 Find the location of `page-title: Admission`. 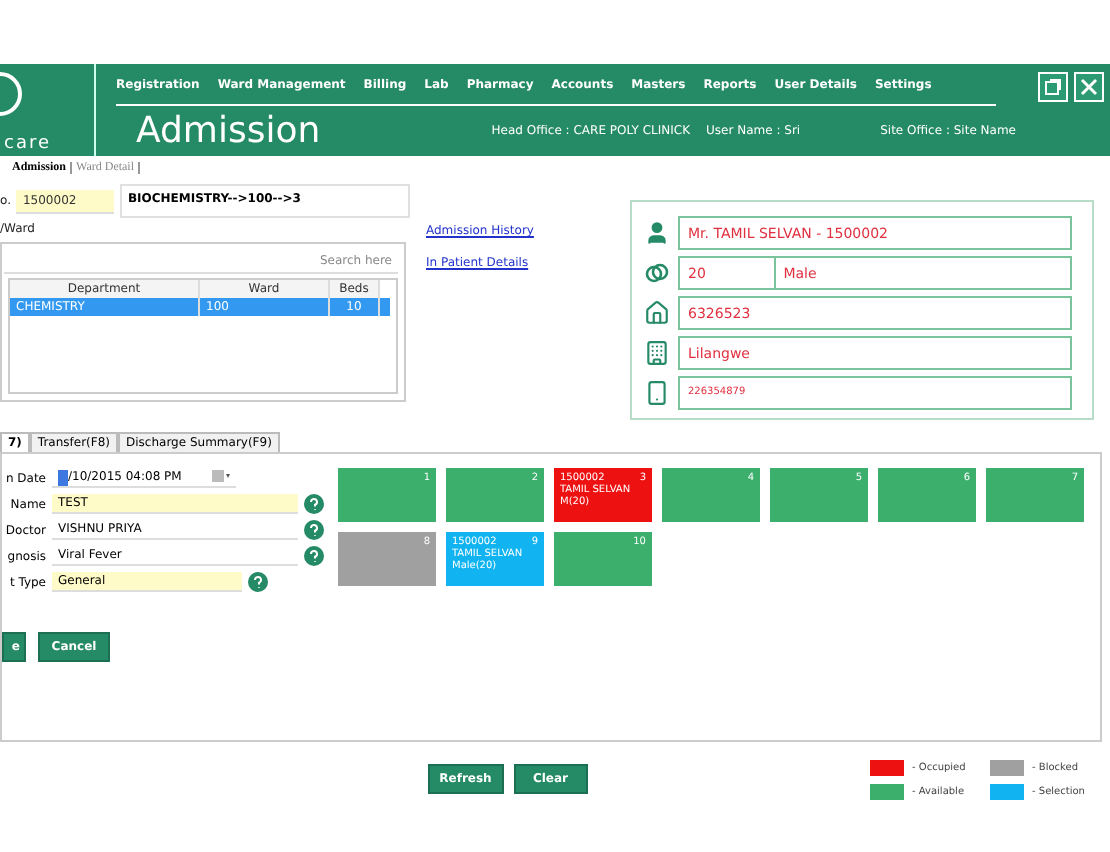

page-title: Admission is located at coordinates (228, 131).